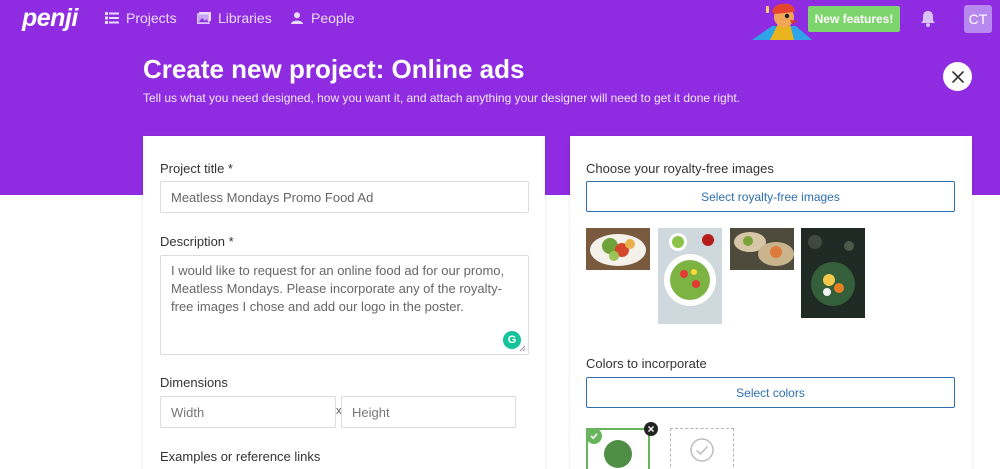  Describe the element at coordinates (428, 412) in the screenshot. I see `height-input: Height` at that location.